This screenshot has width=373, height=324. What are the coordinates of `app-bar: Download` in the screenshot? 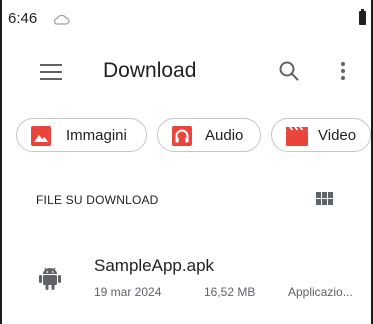 It's located at (186, 73).